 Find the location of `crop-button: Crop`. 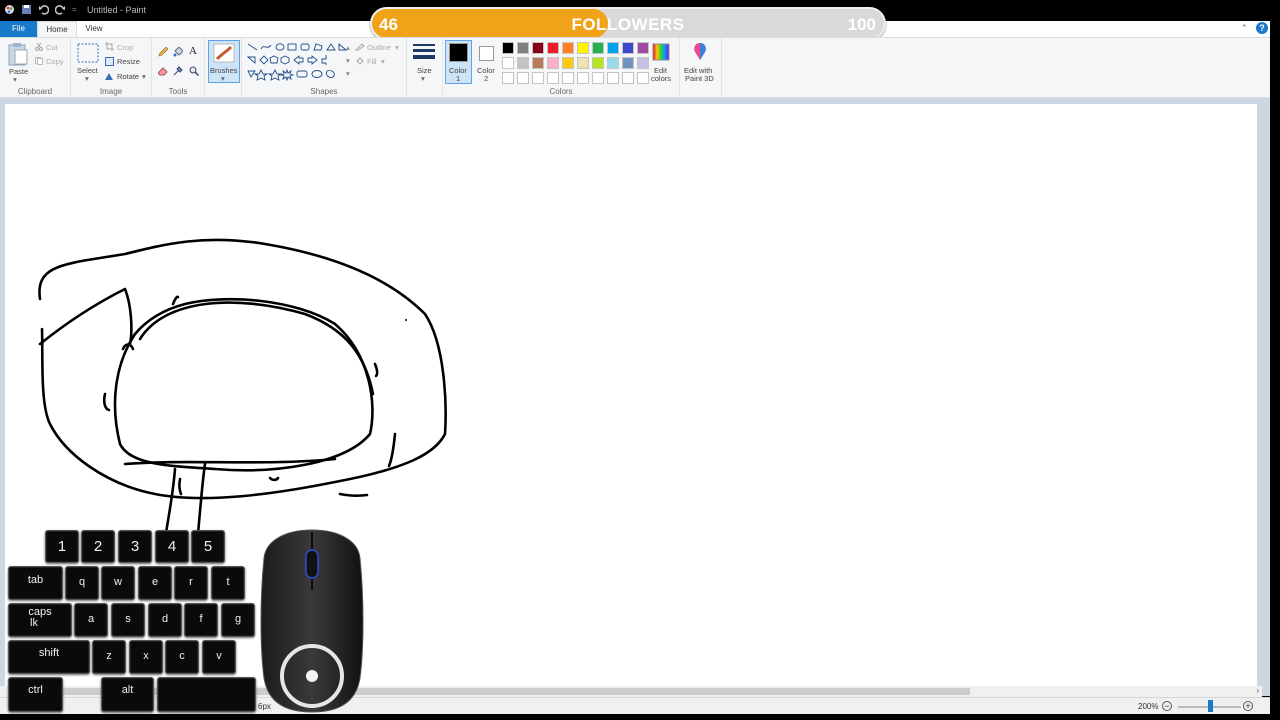

crop-button: Crop is located at coordinates (125, 47).